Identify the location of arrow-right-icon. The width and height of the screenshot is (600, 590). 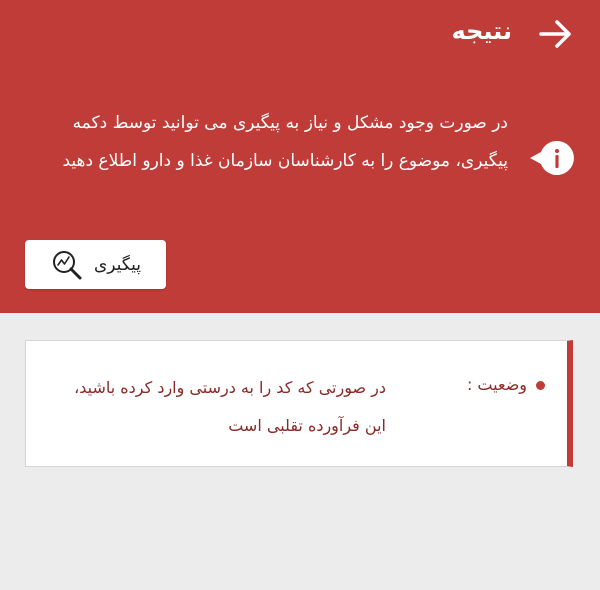
(555, 34).